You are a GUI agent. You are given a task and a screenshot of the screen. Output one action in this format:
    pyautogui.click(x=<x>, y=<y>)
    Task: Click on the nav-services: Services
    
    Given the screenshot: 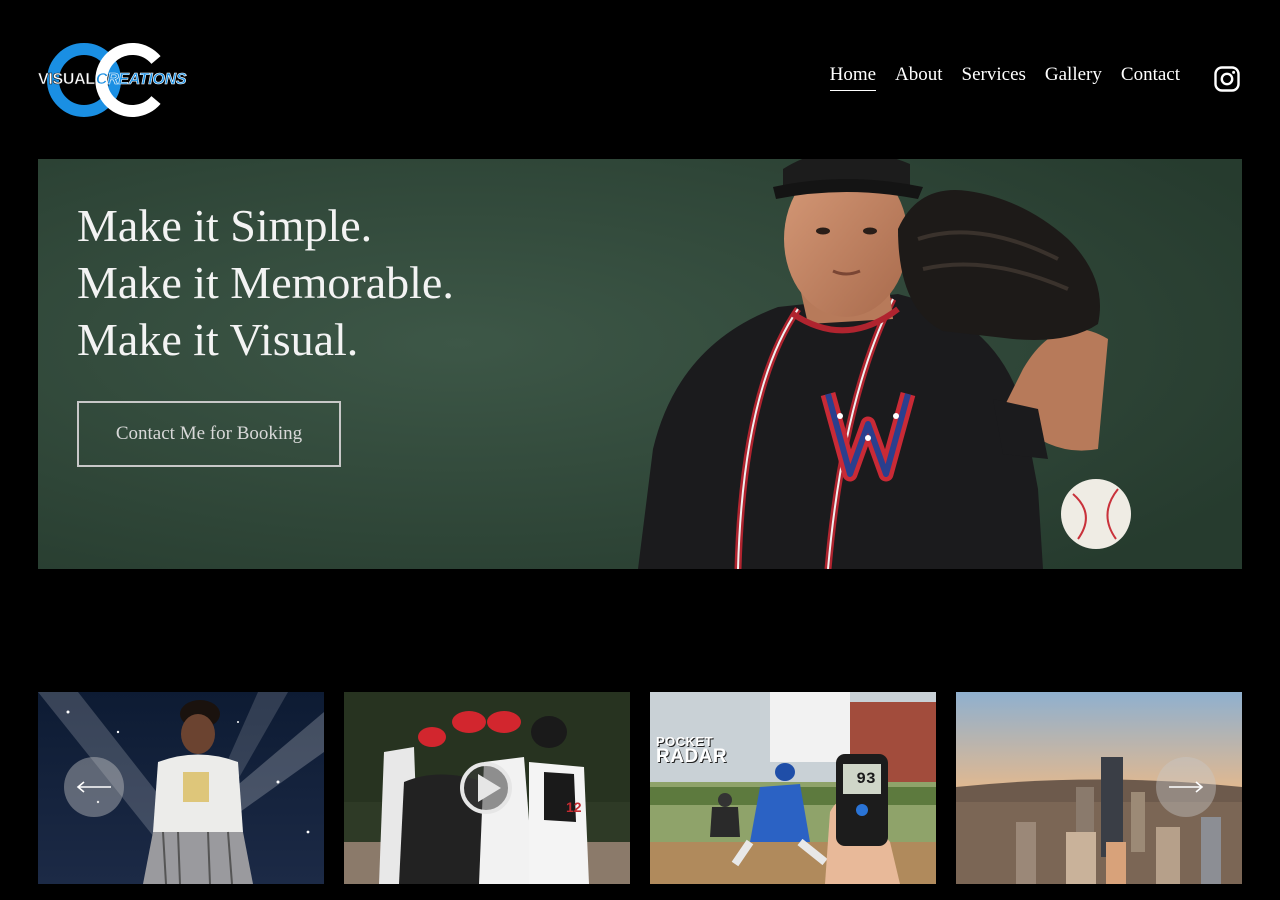 What is the action you would take?
    pyautogui.click(x=994, y=77)
    